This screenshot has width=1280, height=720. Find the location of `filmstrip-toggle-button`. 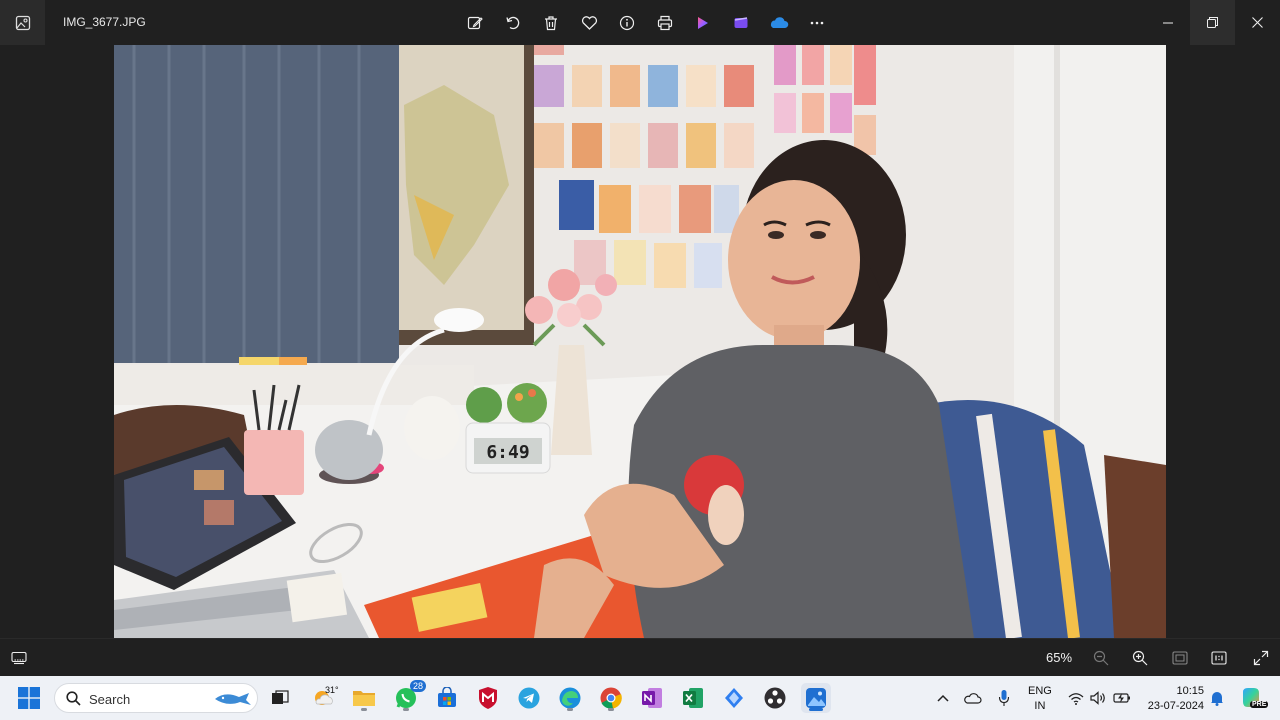

filmstrip-toggle-button is located at coordinates (19, 658).